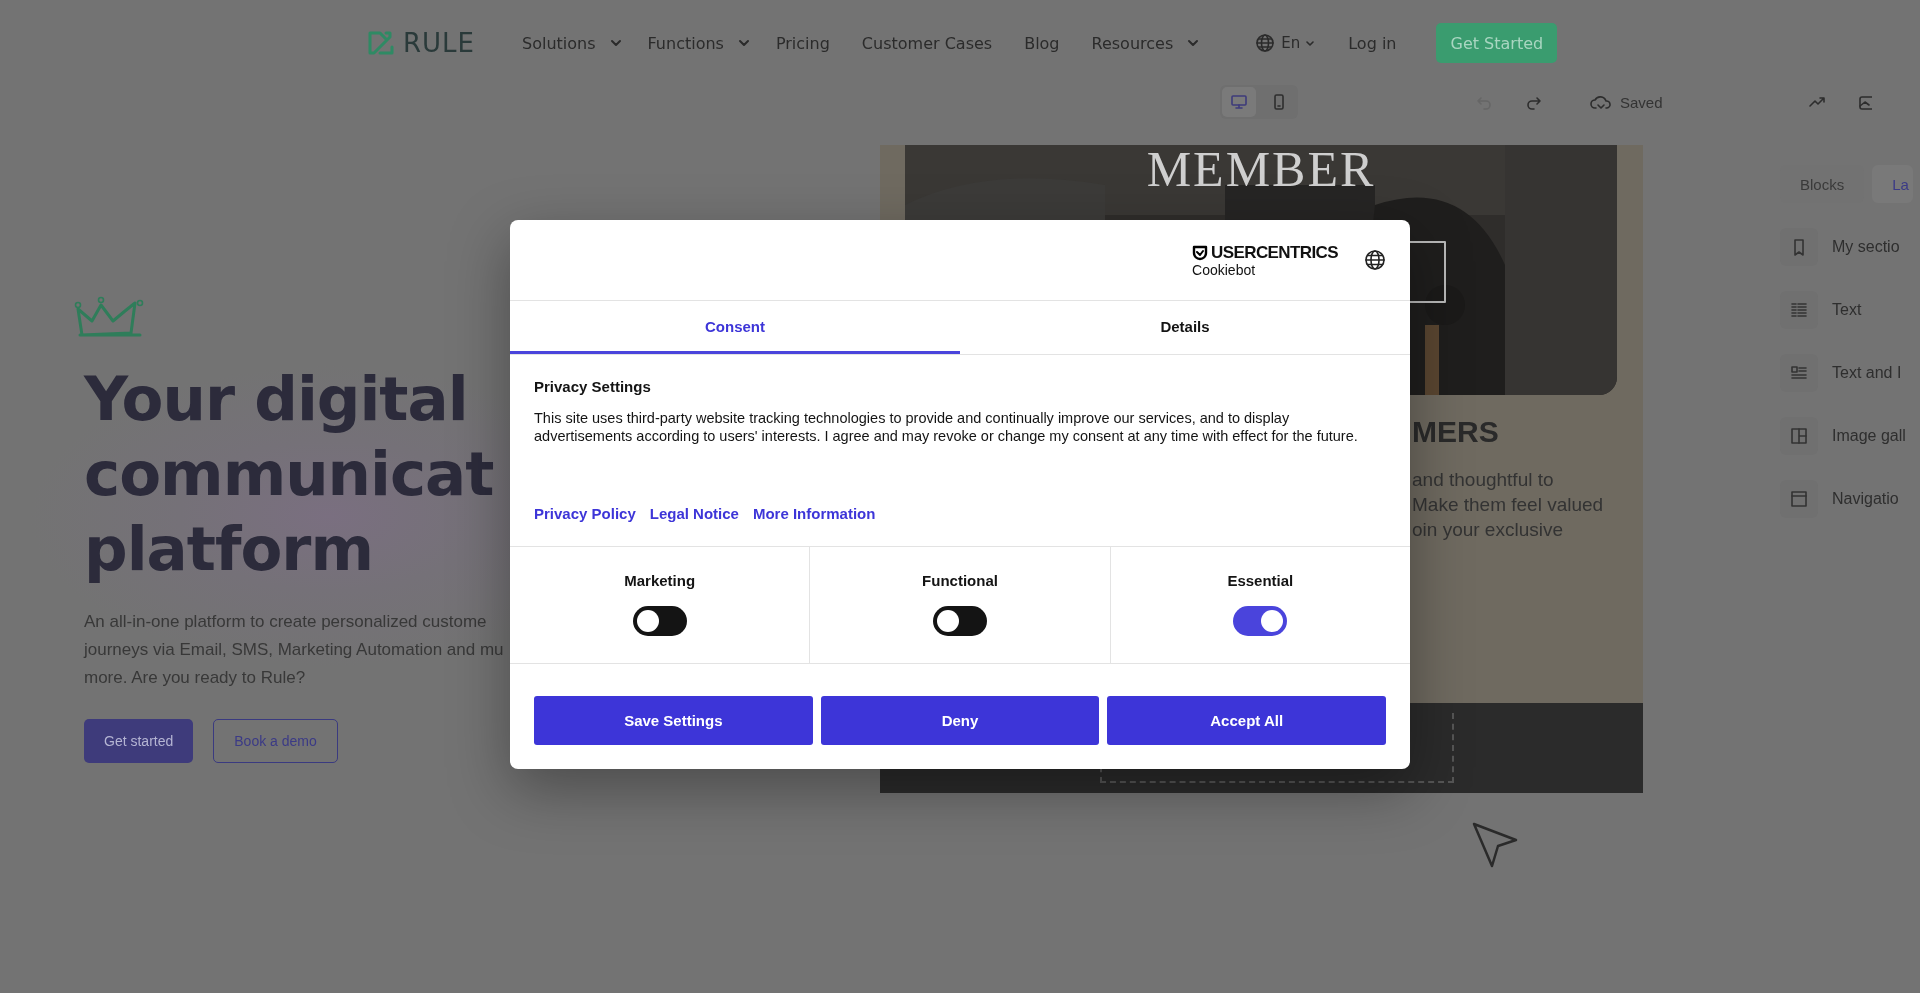 This screenshot has width=1920, height=993. I want to click on dialog-button: Accept All, so click(1246, 720).